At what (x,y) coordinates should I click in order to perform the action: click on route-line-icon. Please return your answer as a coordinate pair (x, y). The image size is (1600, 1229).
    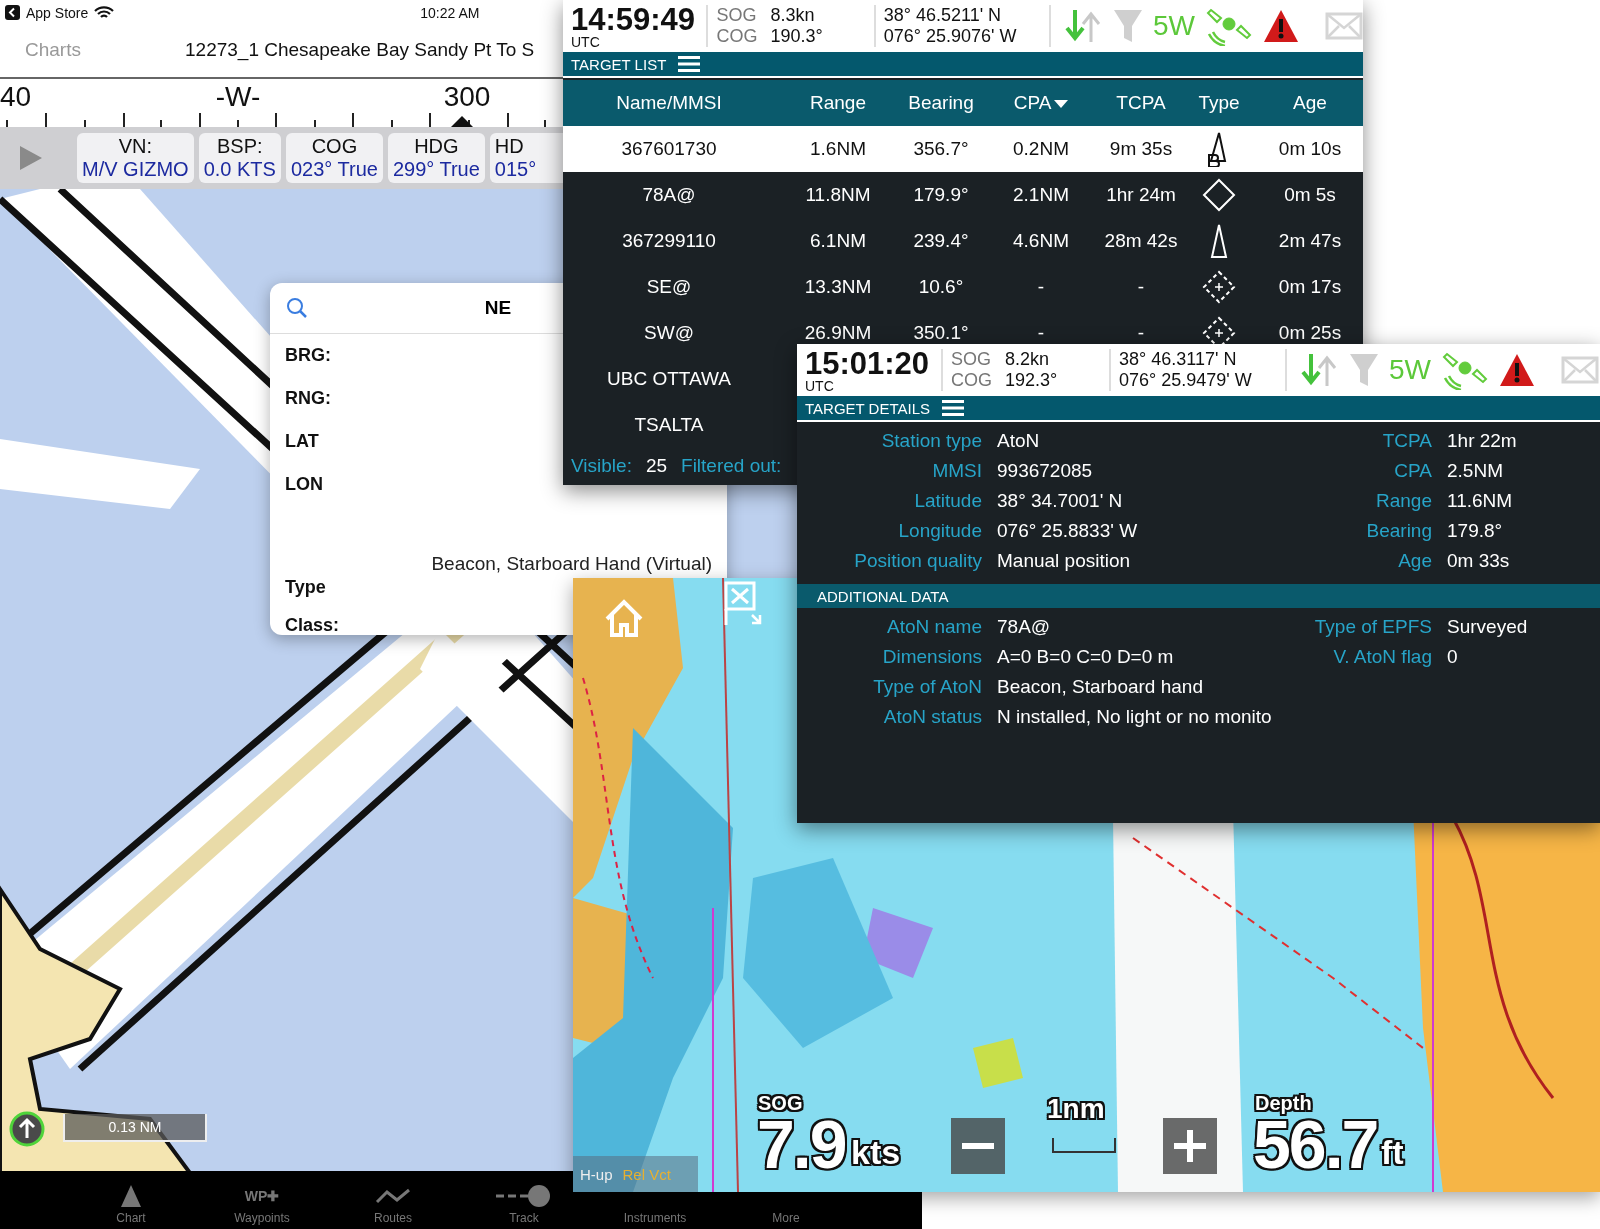
    Looking at the image, I should click on (393, 1196).